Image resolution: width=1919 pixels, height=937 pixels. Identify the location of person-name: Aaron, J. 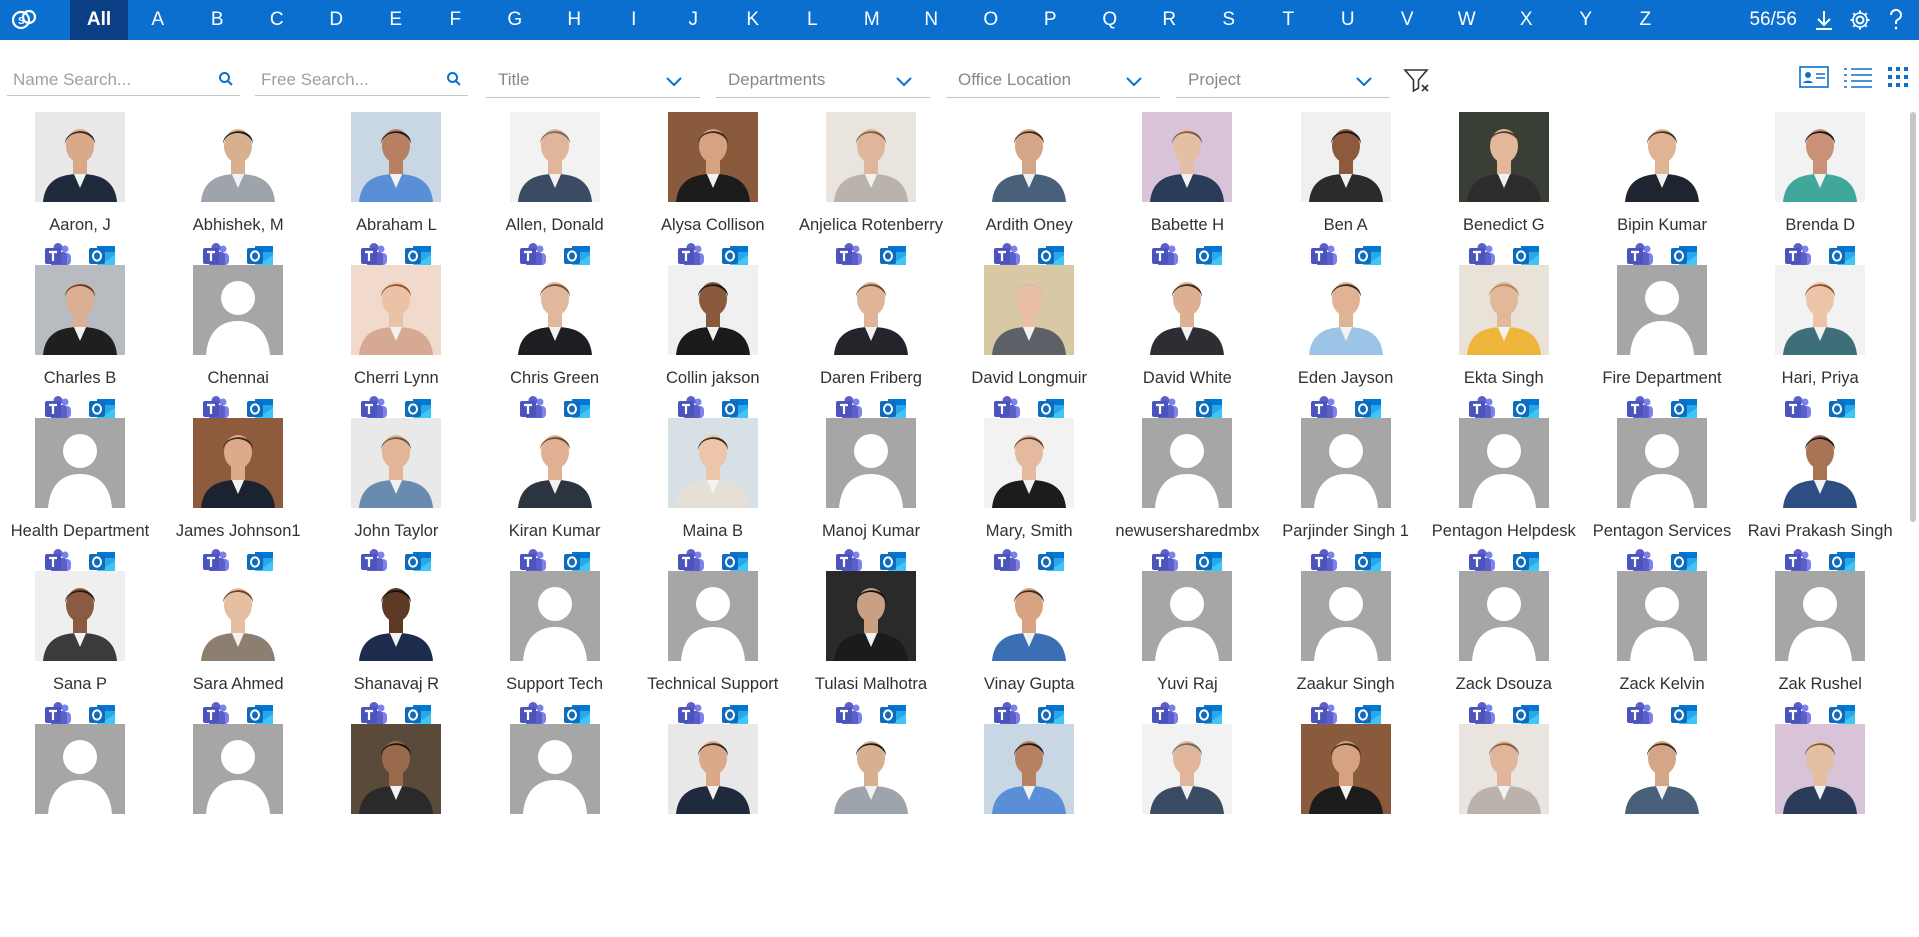
(80, 225).